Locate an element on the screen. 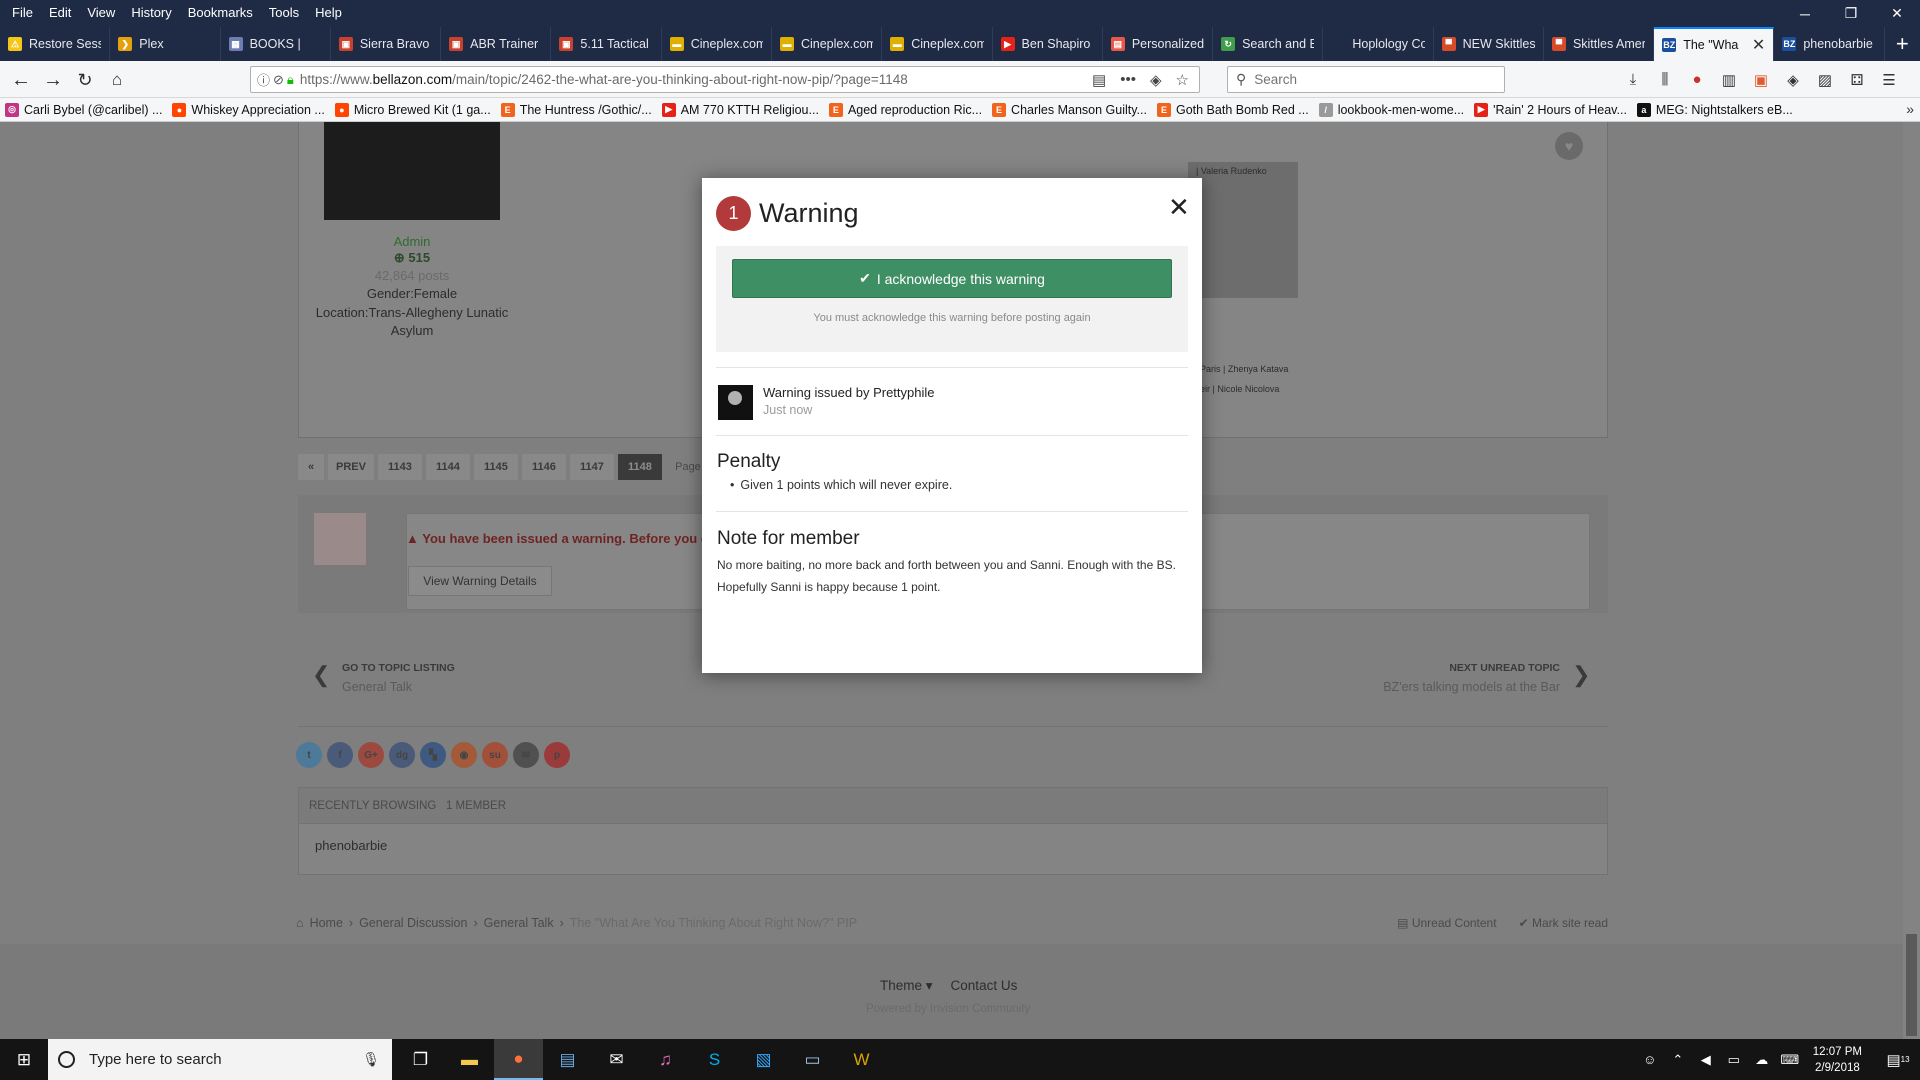 The height and width of the screenshot is (1080, 1920). warcraft-icon: W is located at coordinates (861, 1059).